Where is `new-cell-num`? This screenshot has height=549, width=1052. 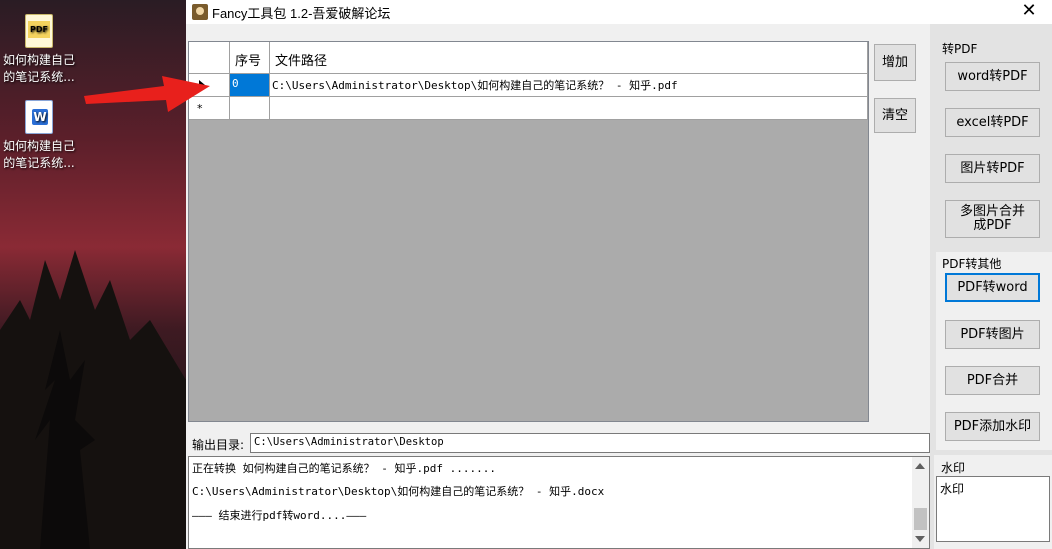
new-cell-num is located at coordinates (250, 108).